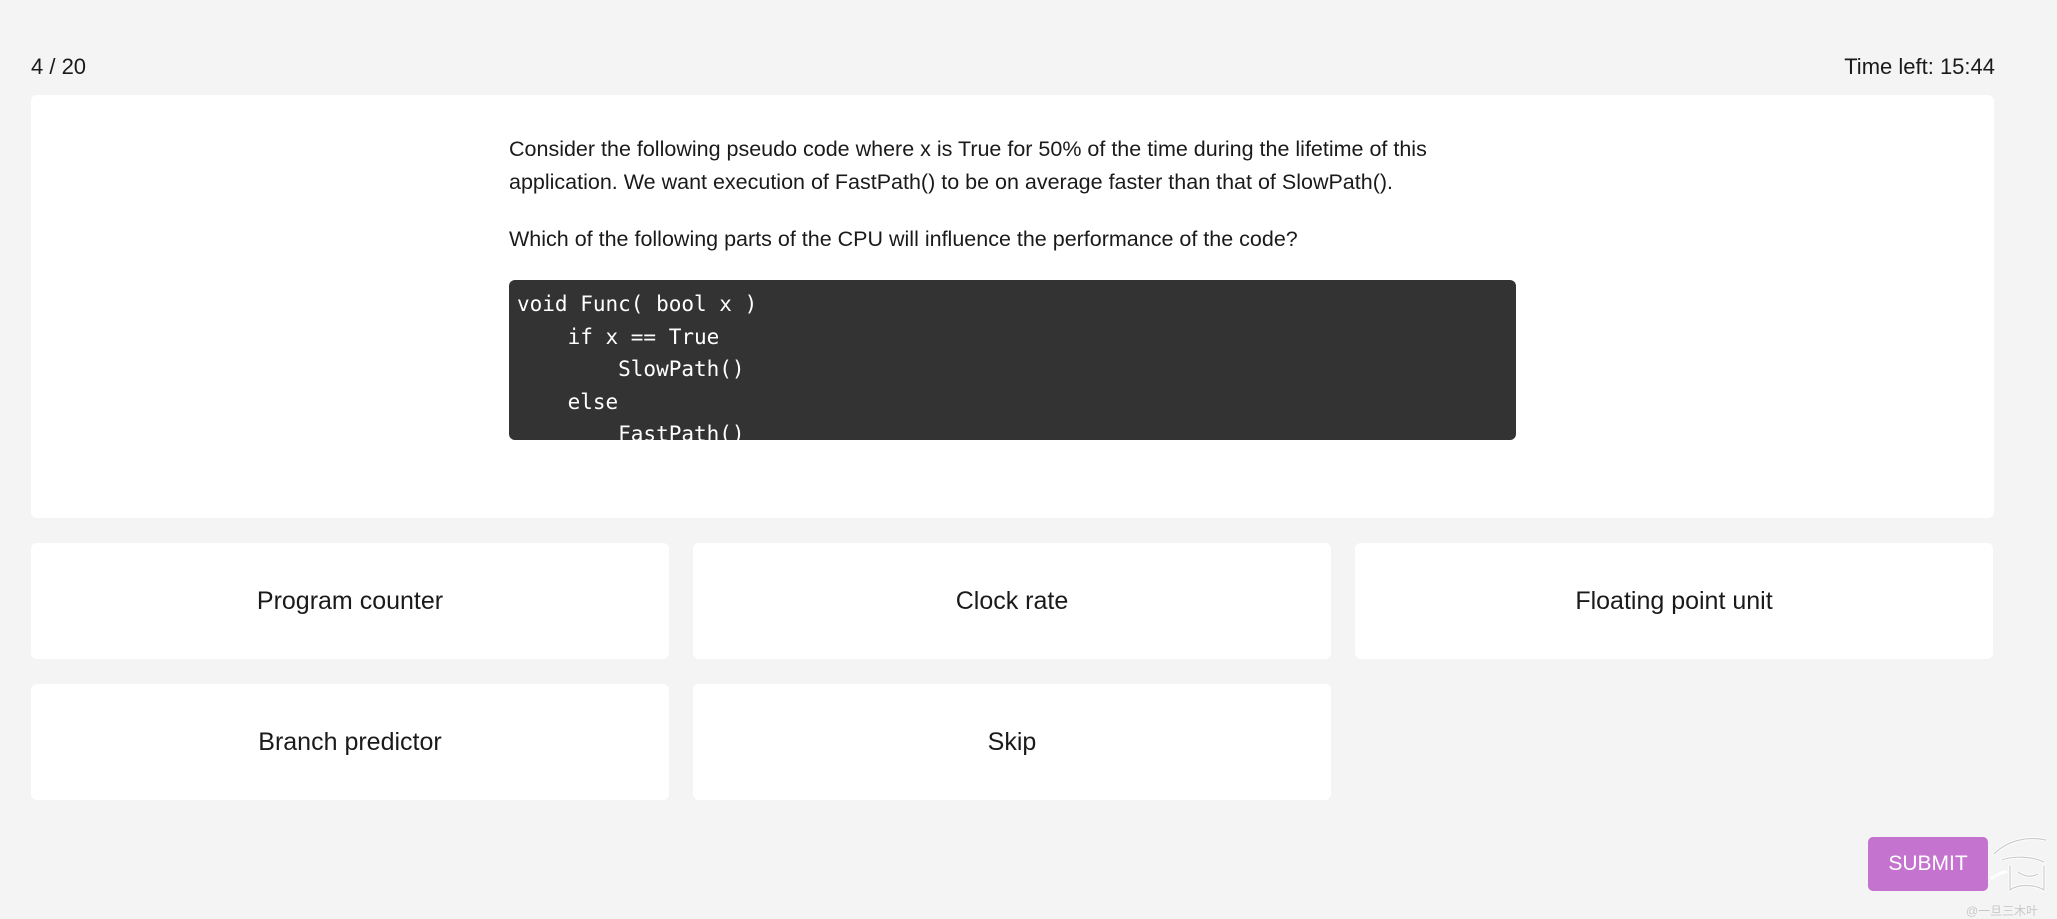 This screenshot has height=919, width=2057. I want to click on answer-clock-rate: Clock rate, so click(1012, 601).